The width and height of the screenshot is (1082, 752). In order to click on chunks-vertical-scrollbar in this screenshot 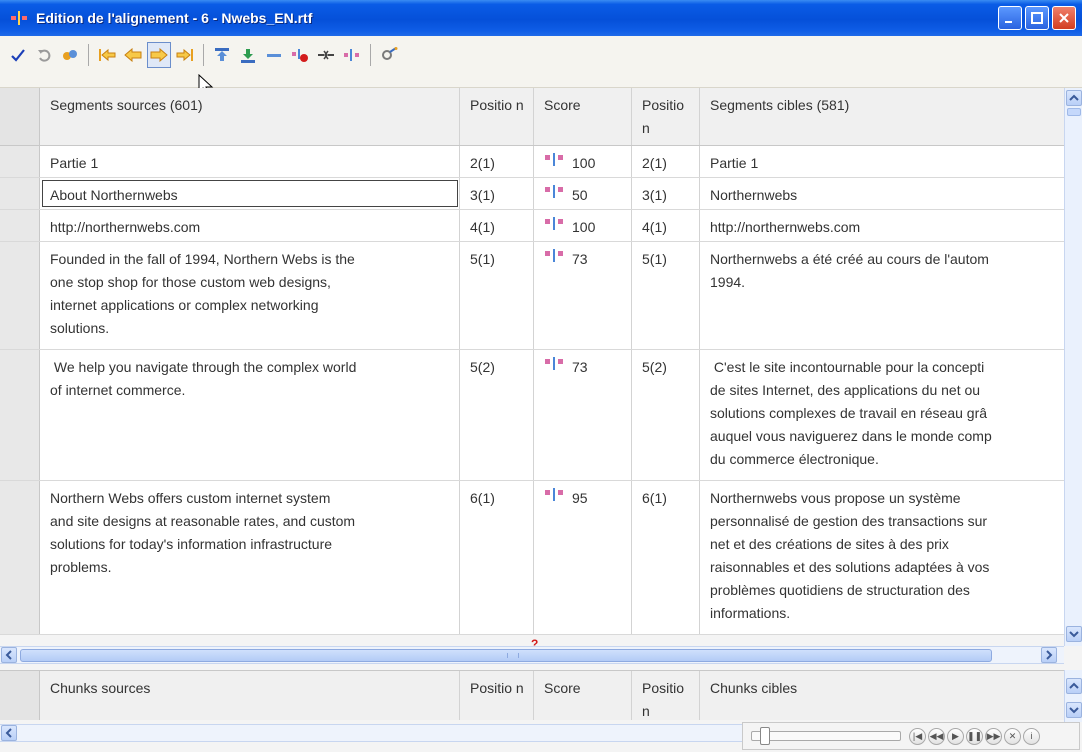, I will do `click(1073, 696)`.